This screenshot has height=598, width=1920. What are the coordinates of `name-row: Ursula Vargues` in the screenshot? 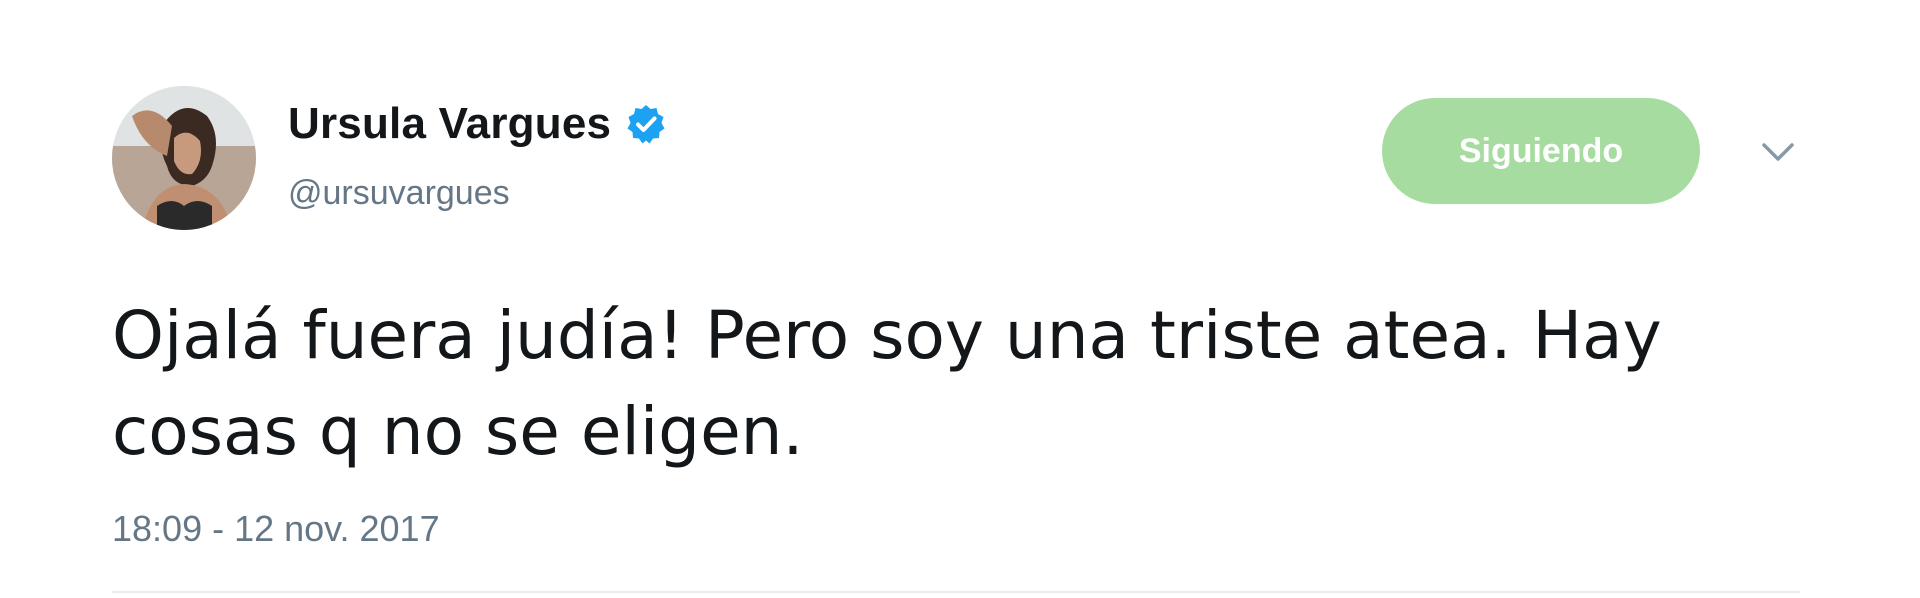 It's located at (477, 124).